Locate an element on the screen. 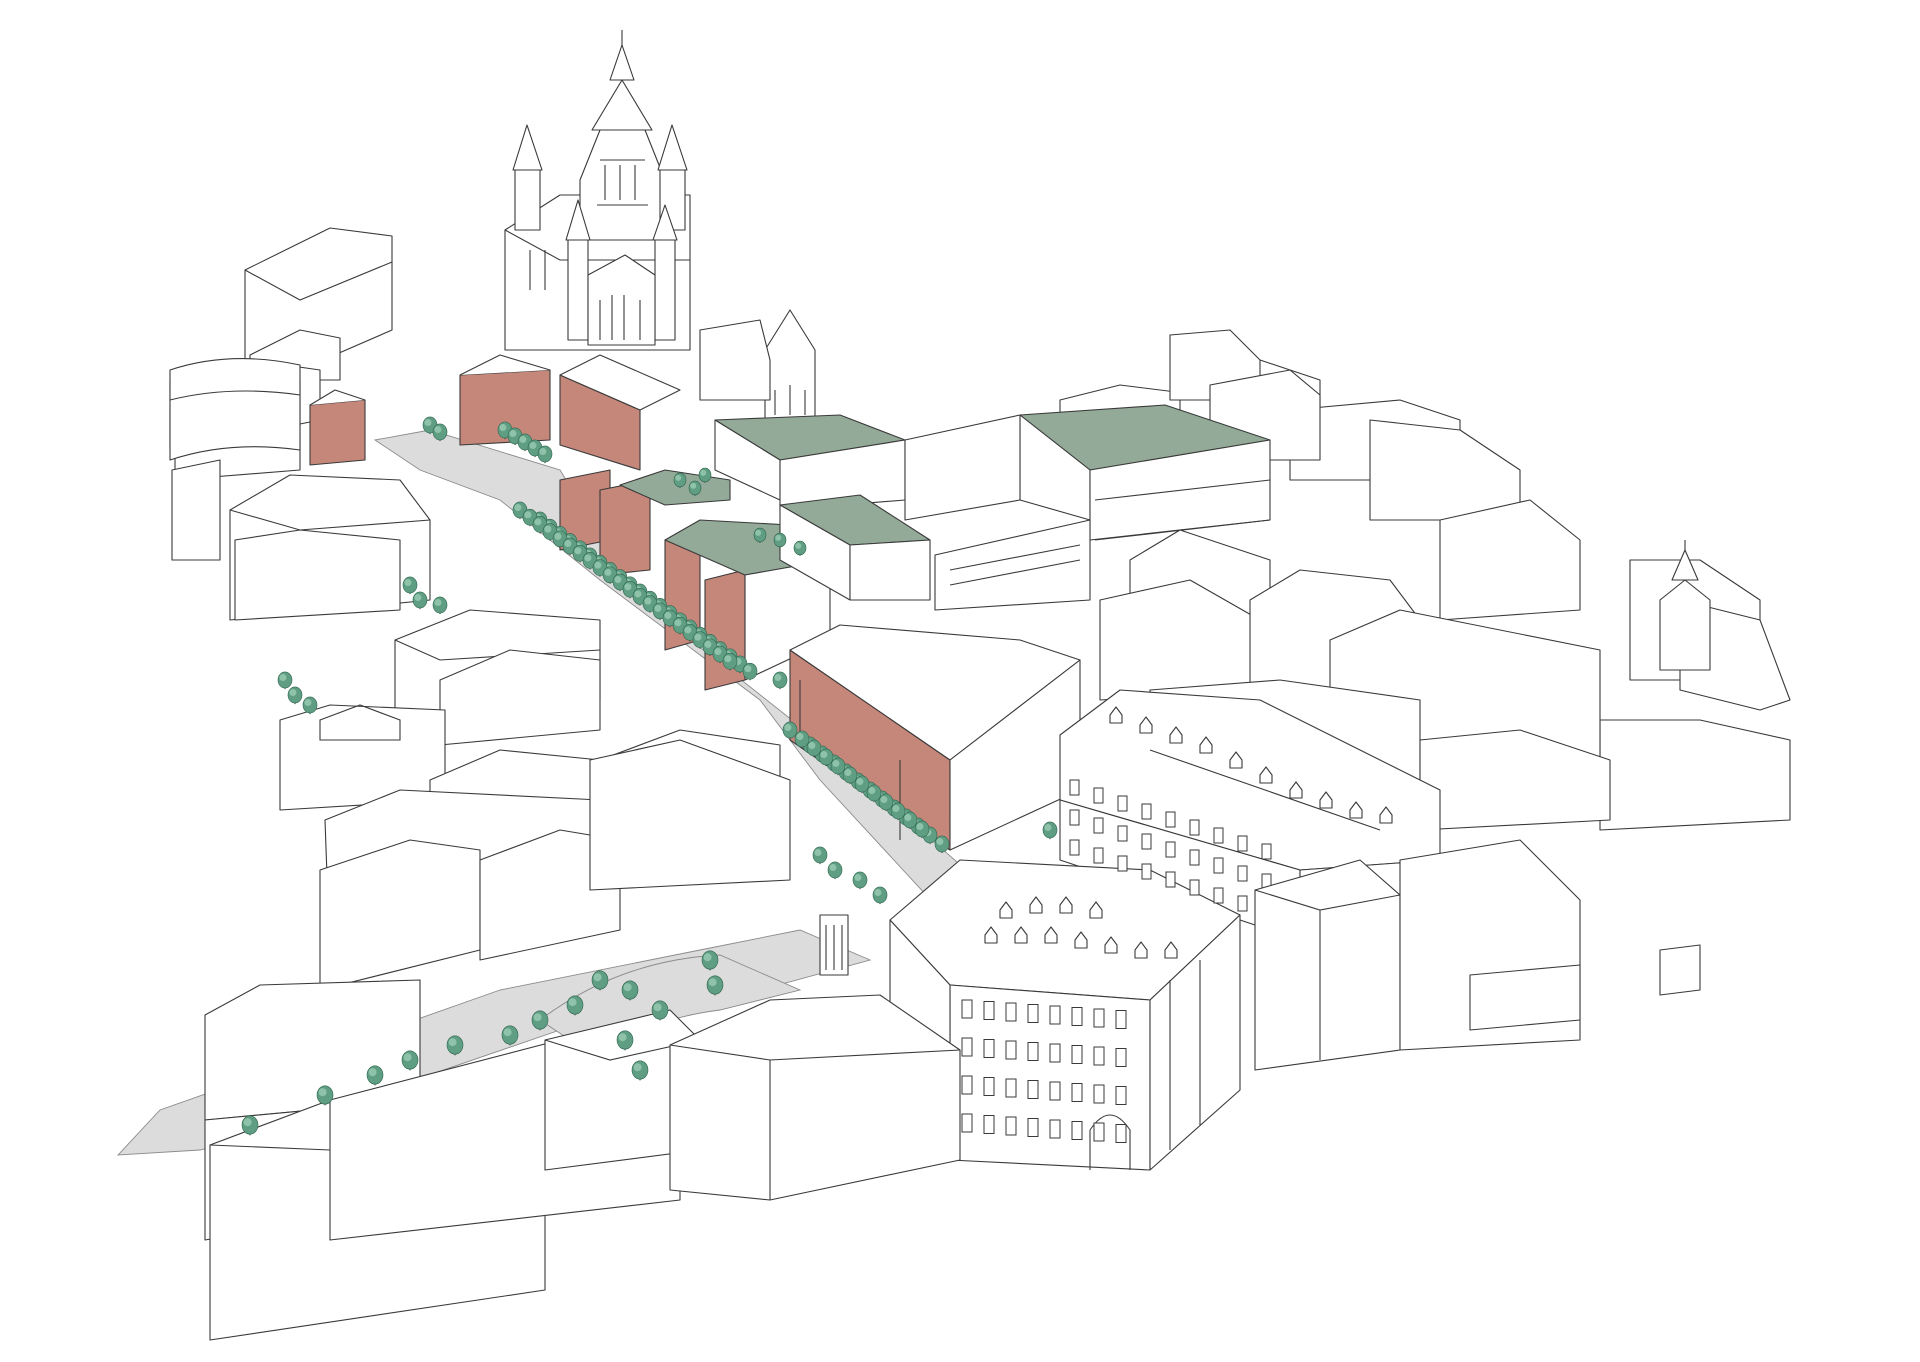  cathedral is located at coordinates (597, 190).